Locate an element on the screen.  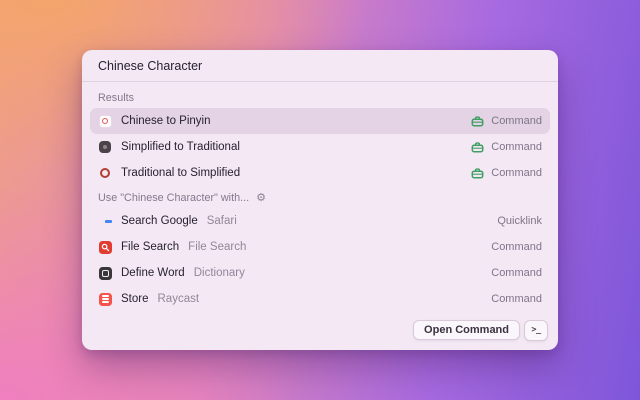
list-item-search-google: Search Google Safari Quicklink is located at coordinates (320, 221).